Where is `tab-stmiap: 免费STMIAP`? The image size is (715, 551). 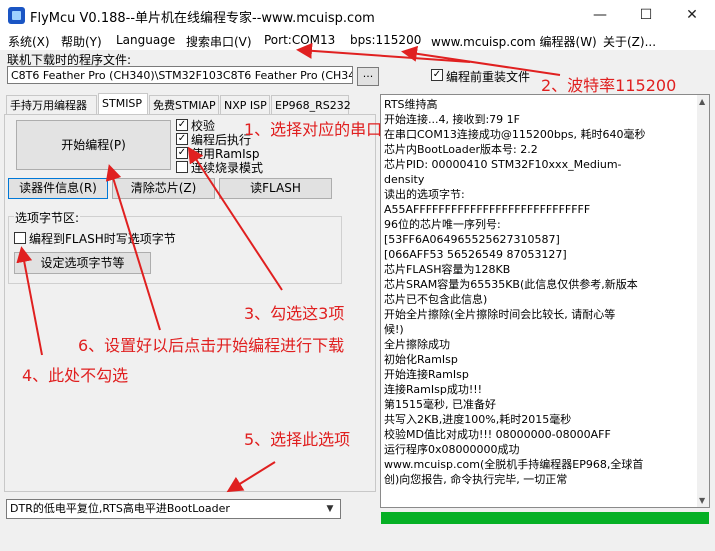 tab-stmiap: 免费STMIAP is located at coordinates (184, 105).